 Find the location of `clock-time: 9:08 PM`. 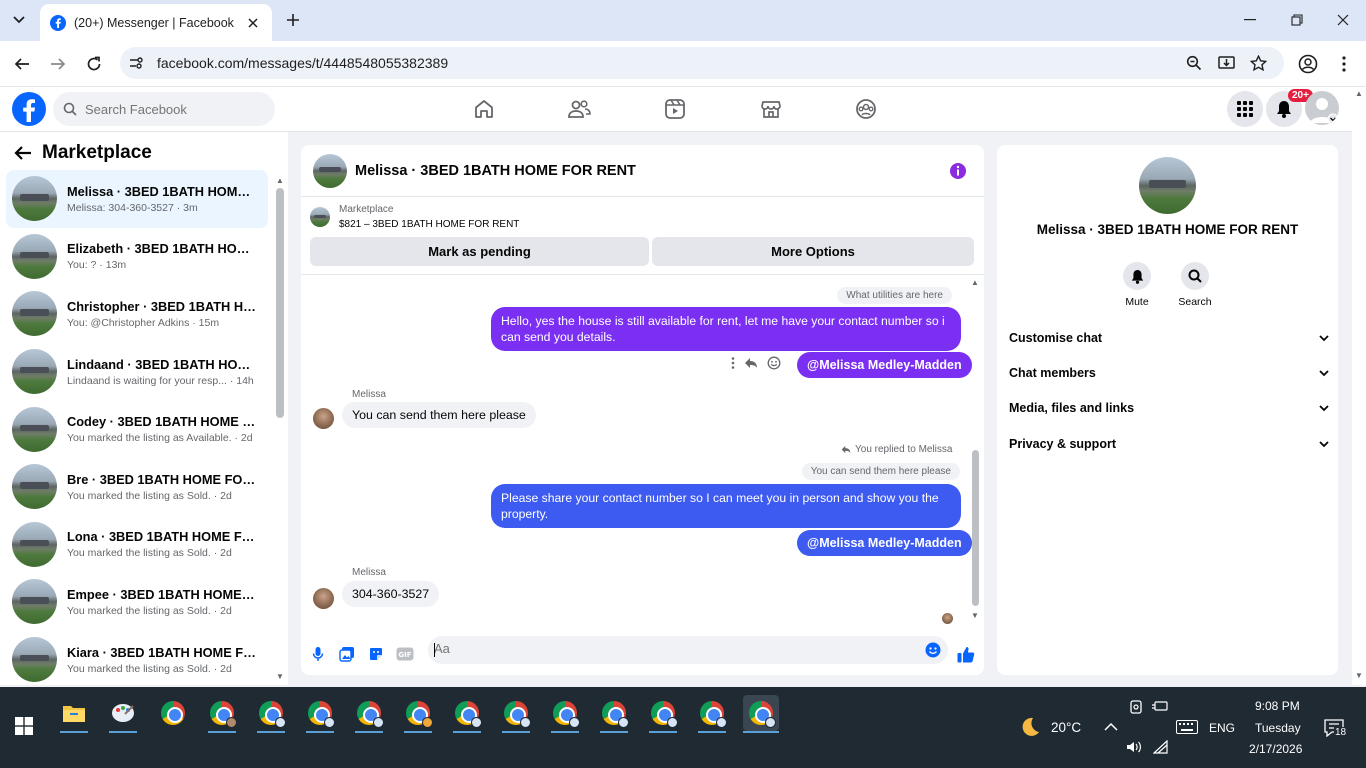

clock-time: 9:08 PM is located at coordinates (1277, 706).